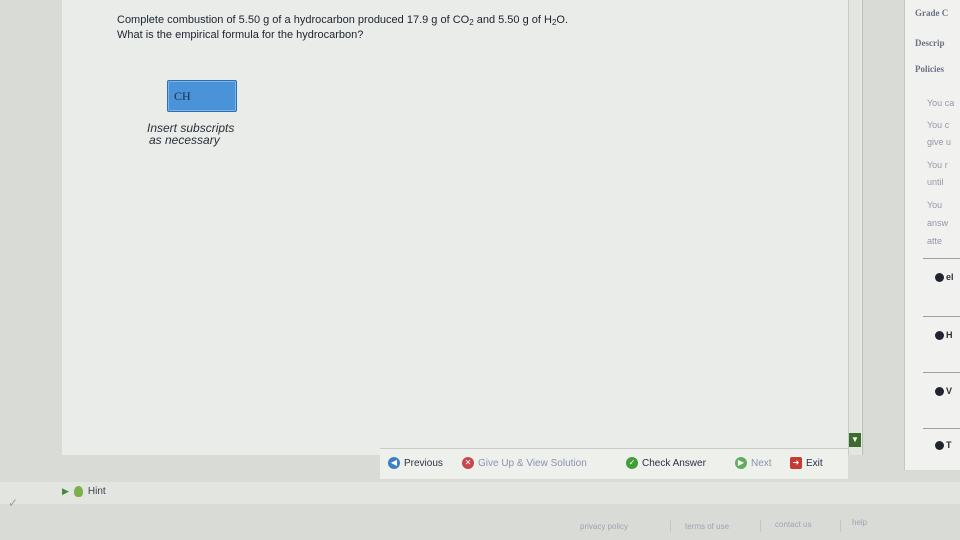 The height and width of the screenshot is (540, 960). I want to click on check-answer-button: ✓ Check Answer, so click(666, 463).